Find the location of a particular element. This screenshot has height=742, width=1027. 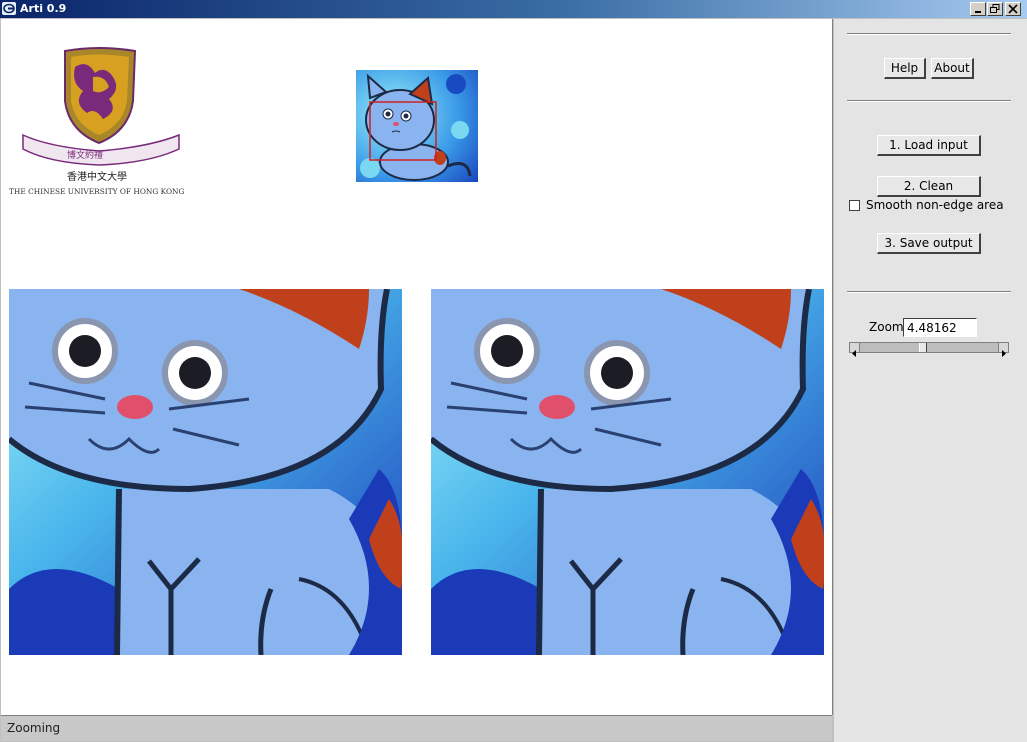

slider-right-arrow-icon is located at coordinates (1003, 350).